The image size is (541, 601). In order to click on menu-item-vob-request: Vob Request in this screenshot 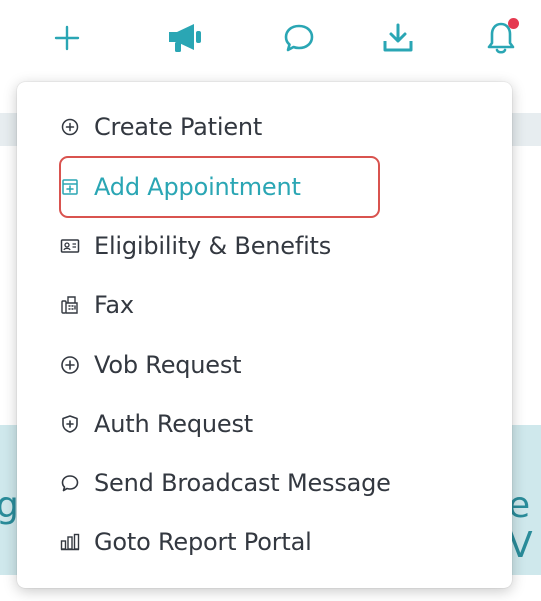, I will do `click(150, 365)`.